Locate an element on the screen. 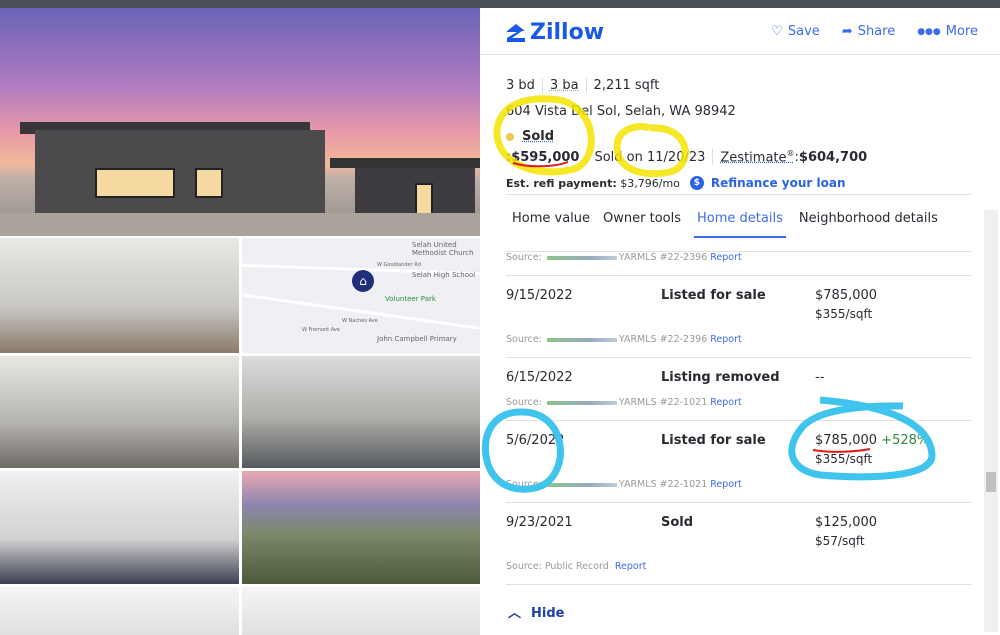 Image resolution: width=1000 pixels, height=635 pixels. event-date: 6/15/2022 is located at coordinates (539, 377).